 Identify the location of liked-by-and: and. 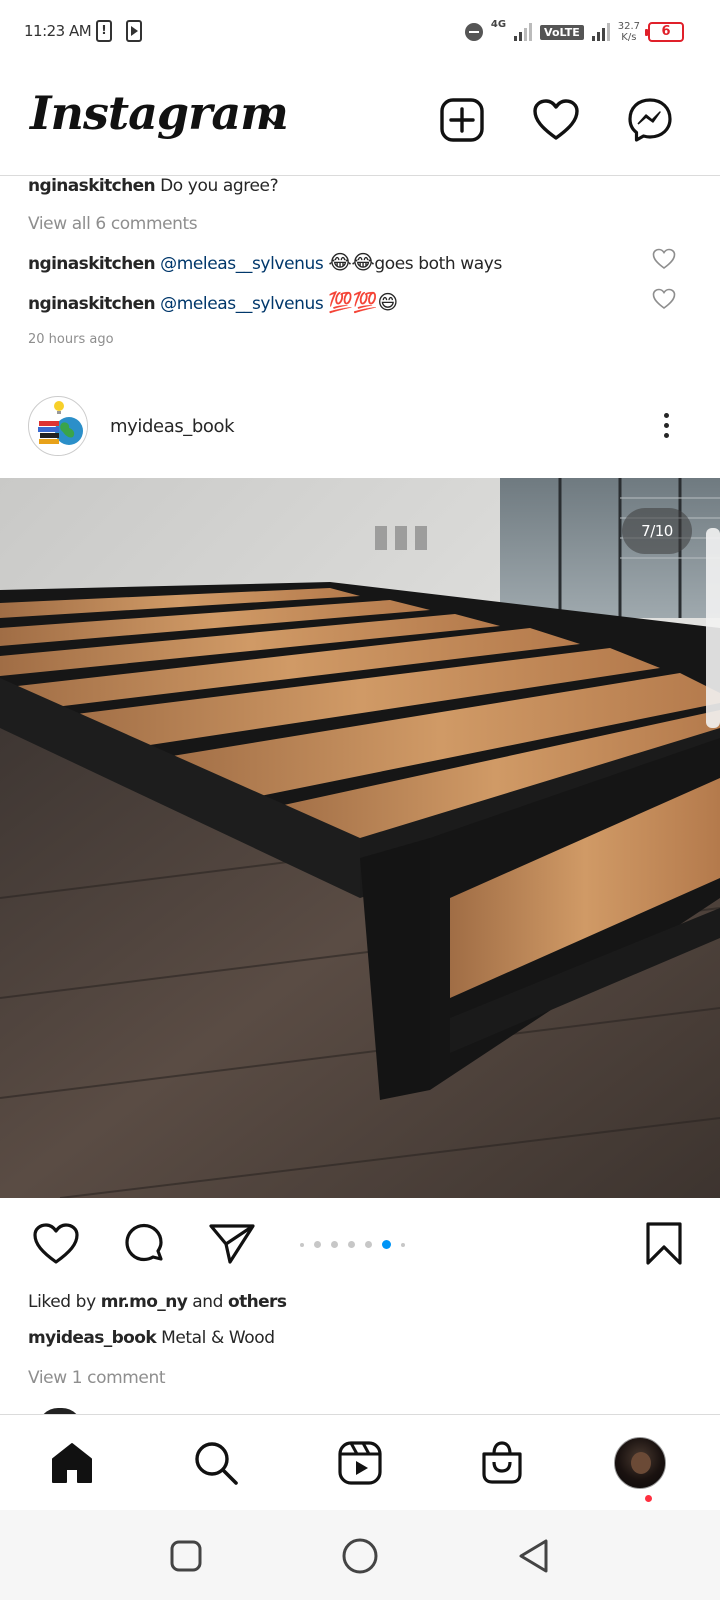
(207, 1302).